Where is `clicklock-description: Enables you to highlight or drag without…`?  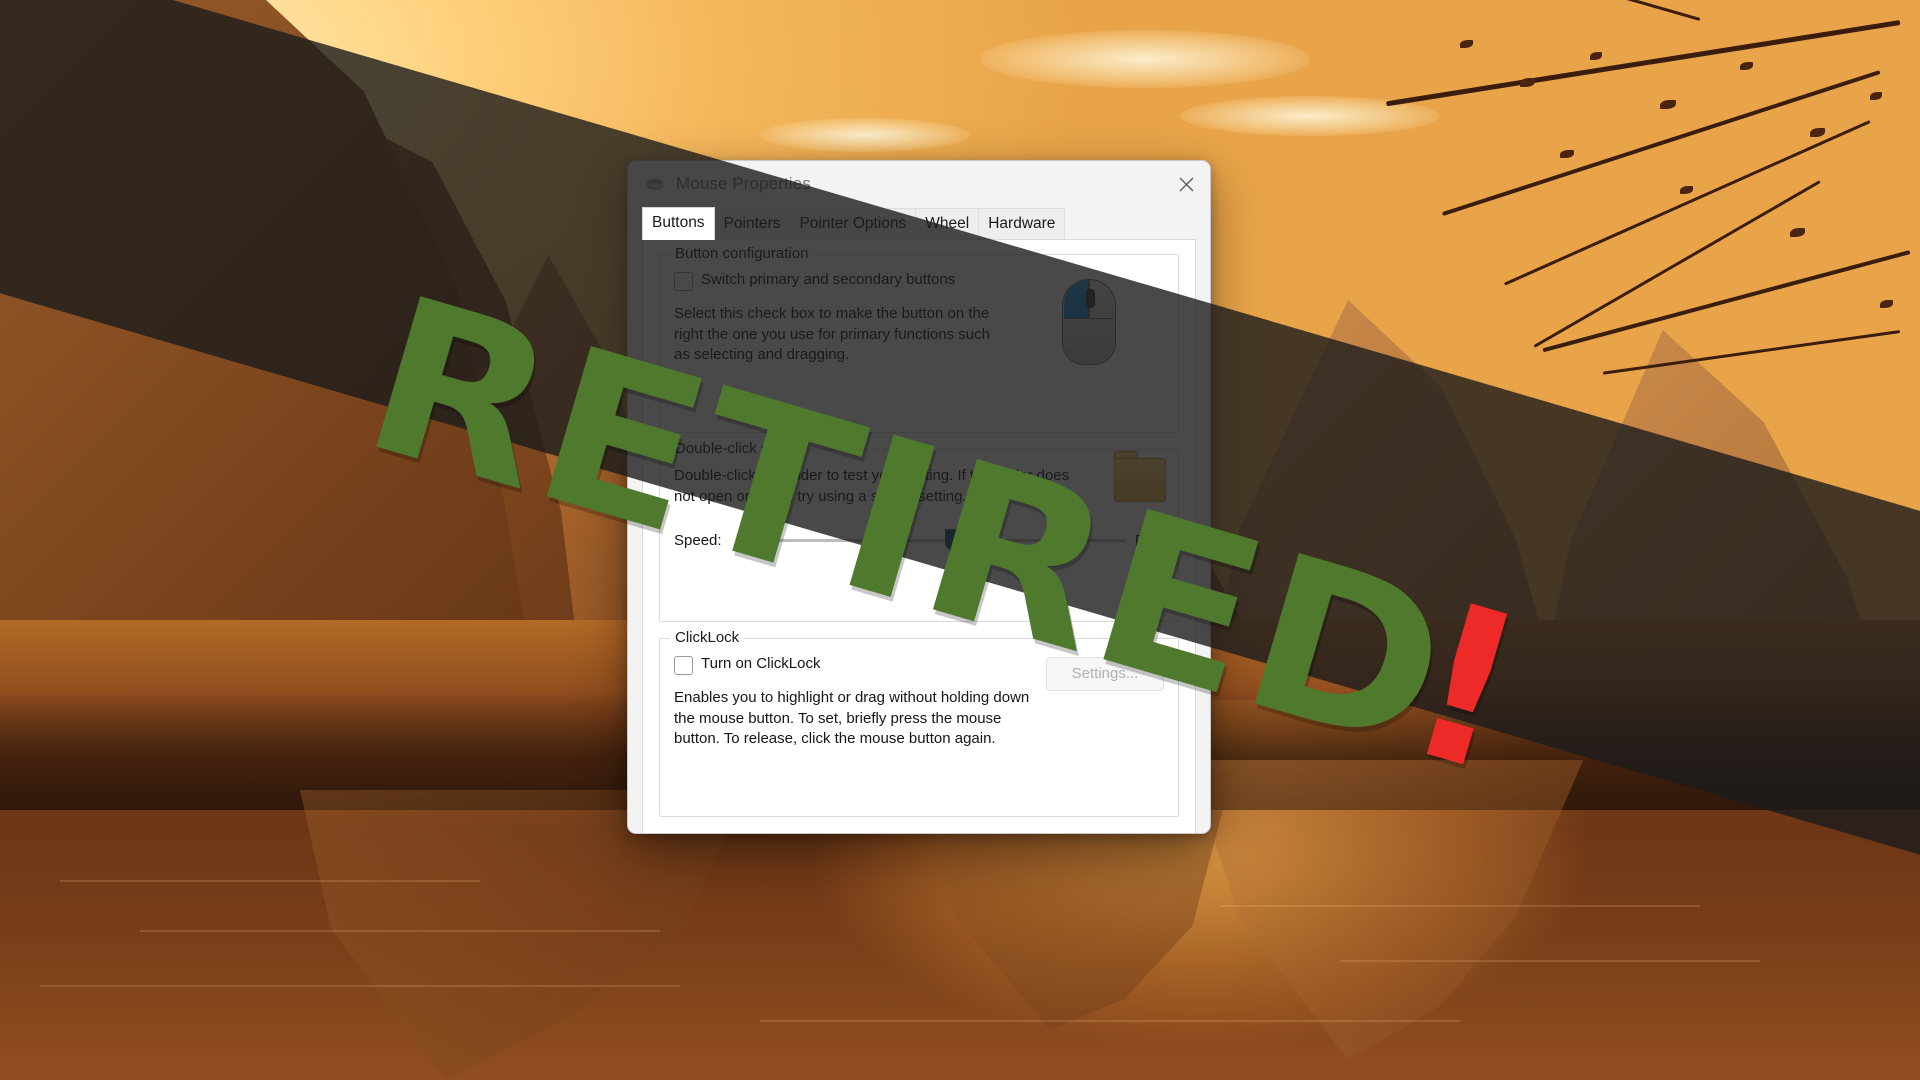
clicklock-description: Enables you to highlight or drag without… is located at coordinates (852, 718).